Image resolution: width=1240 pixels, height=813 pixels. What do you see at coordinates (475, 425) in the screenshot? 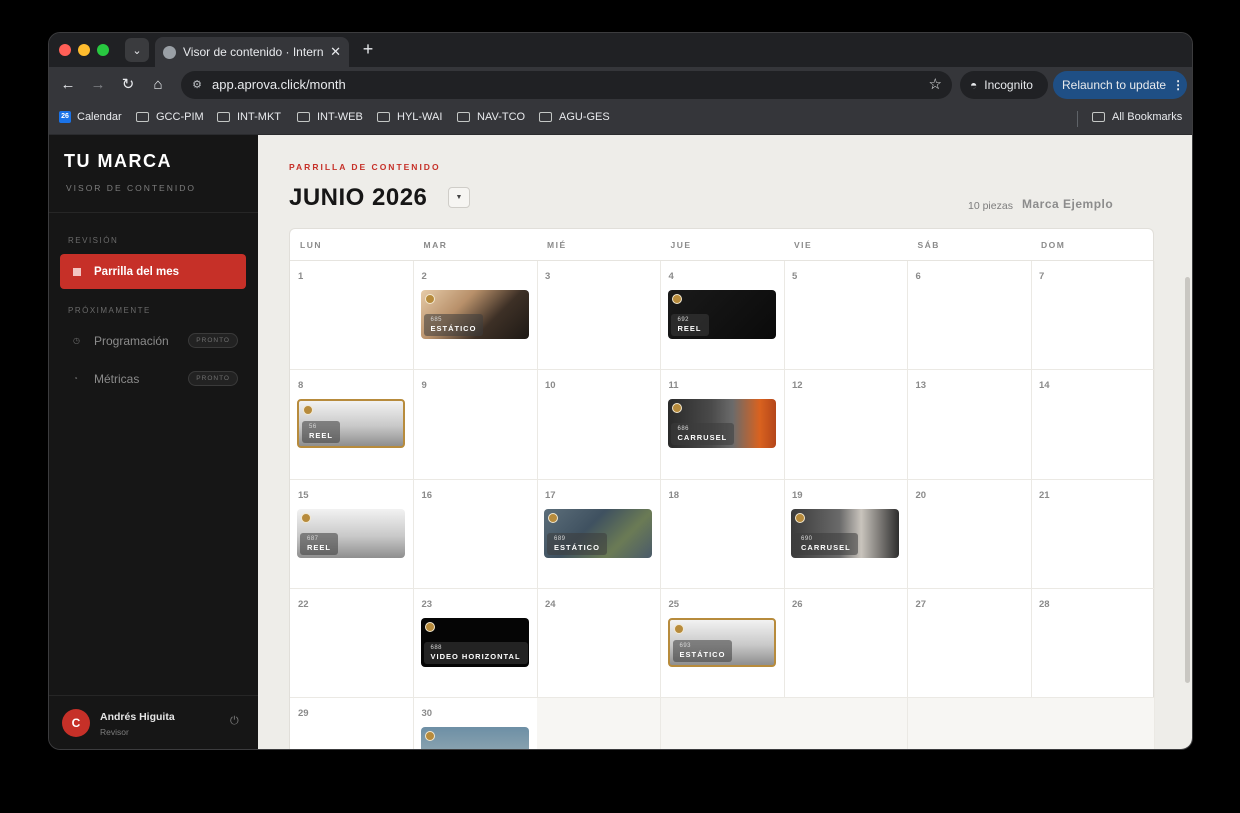
I see `day-cell: 9` at bounding box center [475, 425].